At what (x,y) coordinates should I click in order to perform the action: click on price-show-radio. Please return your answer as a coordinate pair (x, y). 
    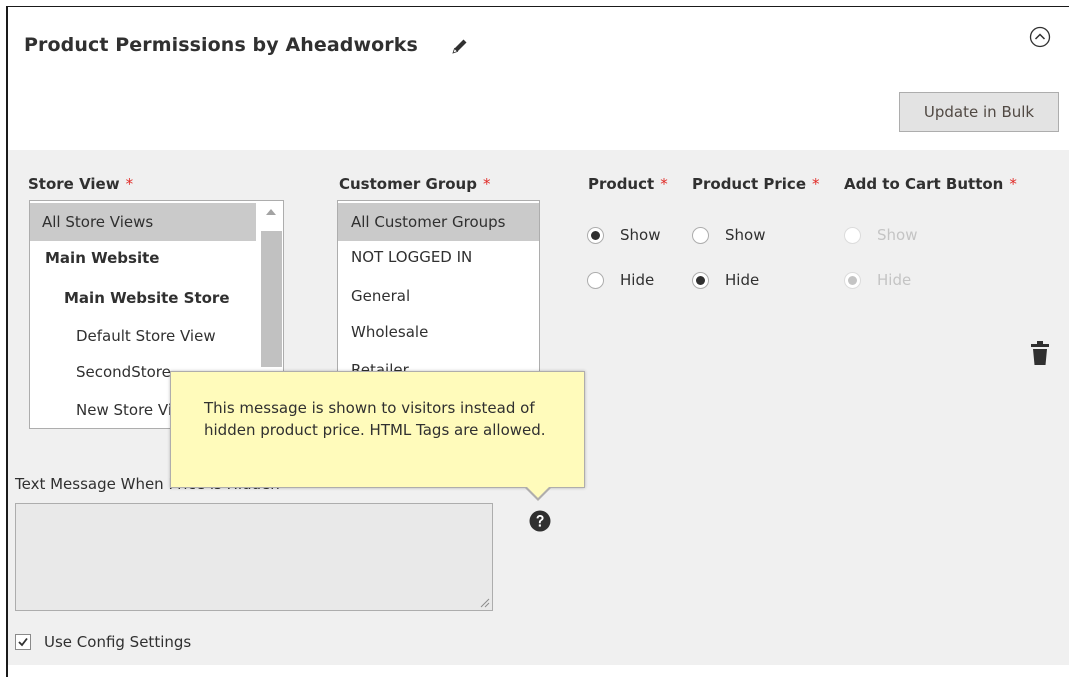
    Looking at the image, I should click on (700, 235).